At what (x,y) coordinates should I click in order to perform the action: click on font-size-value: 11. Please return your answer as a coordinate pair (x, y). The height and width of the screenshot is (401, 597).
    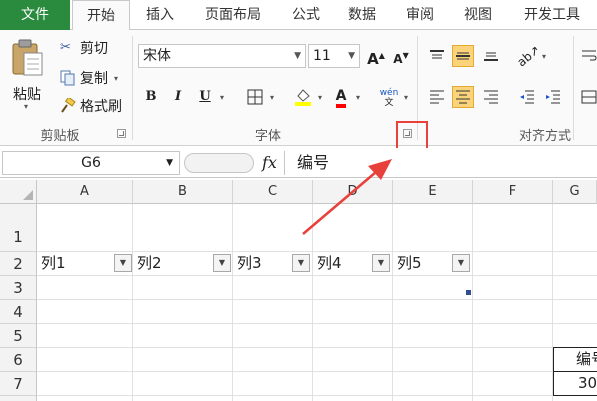
    Looking at the image, I should click on (322, 56).